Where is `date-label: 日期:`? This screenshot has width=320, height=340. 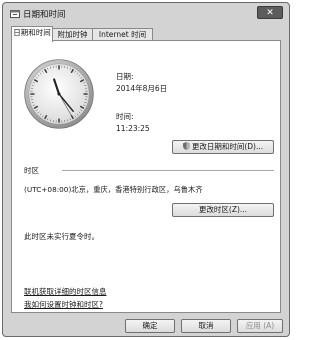
date-label: 日期: is located at coordinates (125, 76).